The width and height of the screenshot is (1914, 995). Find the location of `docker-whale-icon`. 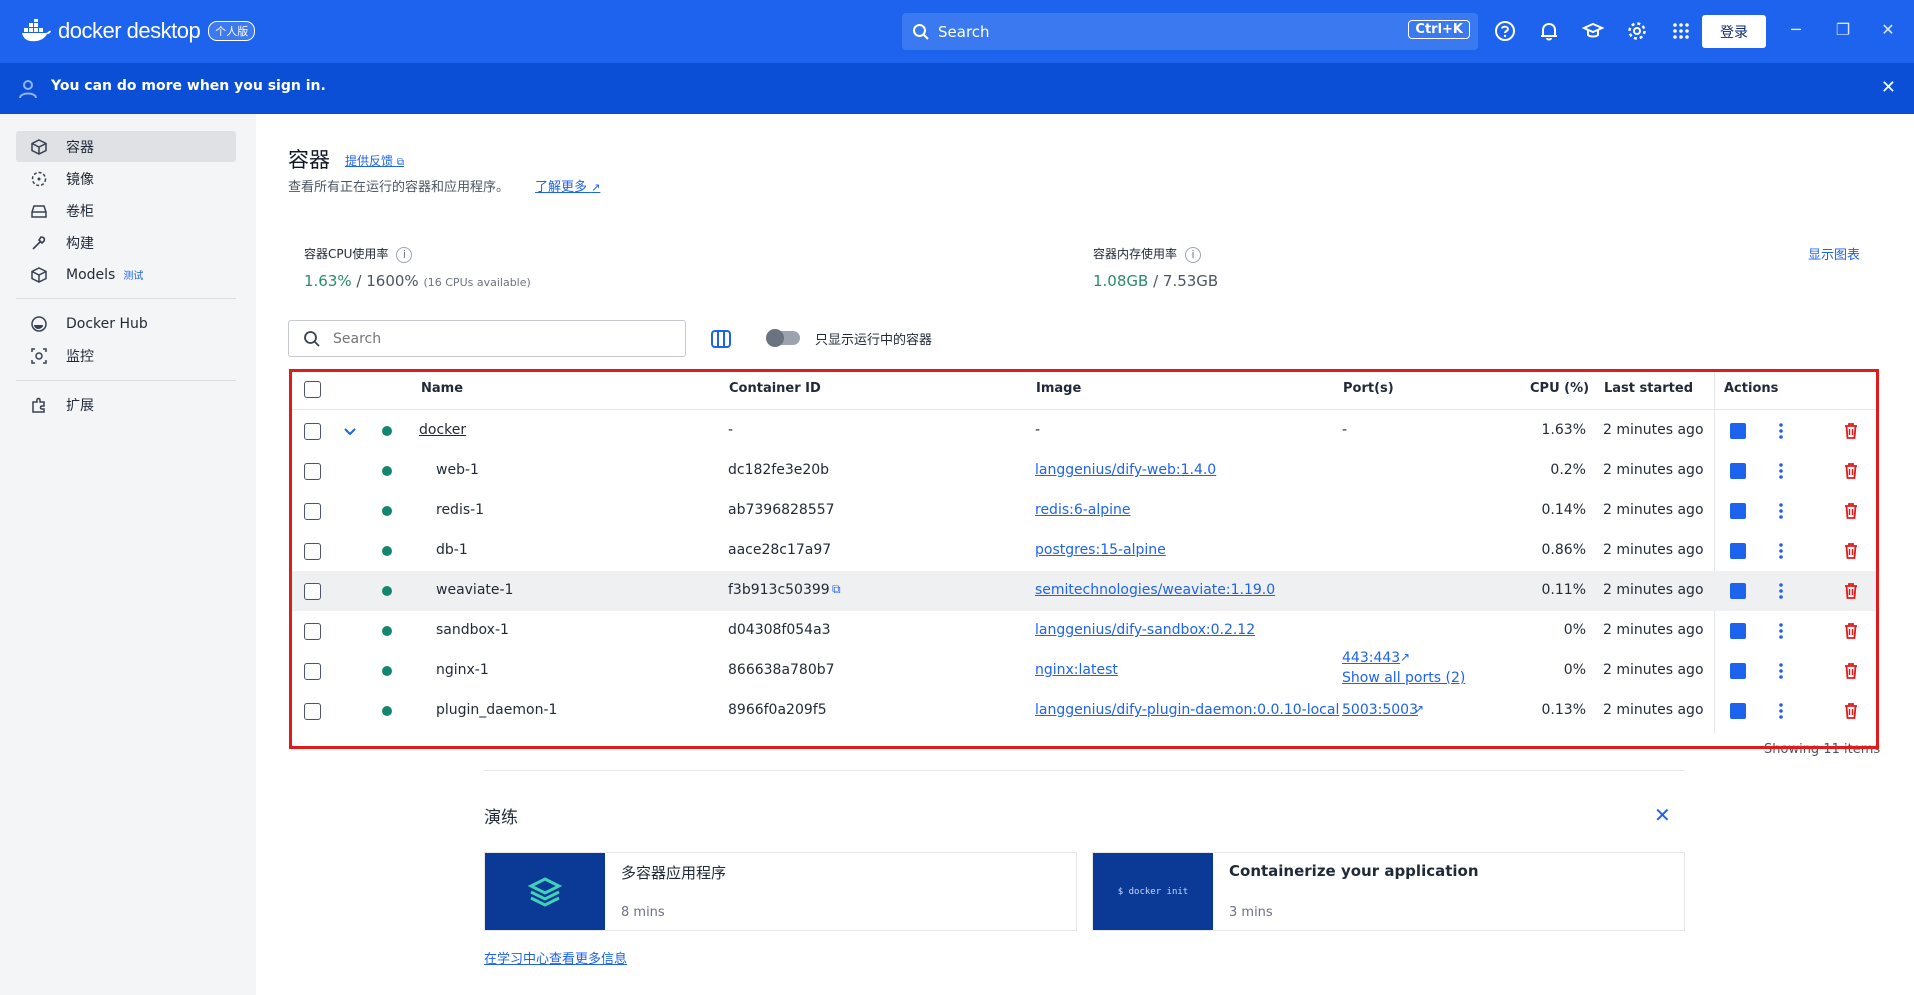

docker-whale-icon is located at coordinates (36, 30).